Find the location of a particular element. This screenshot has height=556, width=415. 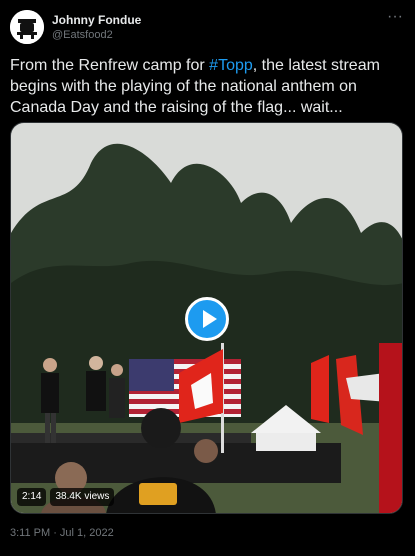

tweet-header: Johnny Fondue @Eatsfood2 ··· is located at coordinates (207, 27).